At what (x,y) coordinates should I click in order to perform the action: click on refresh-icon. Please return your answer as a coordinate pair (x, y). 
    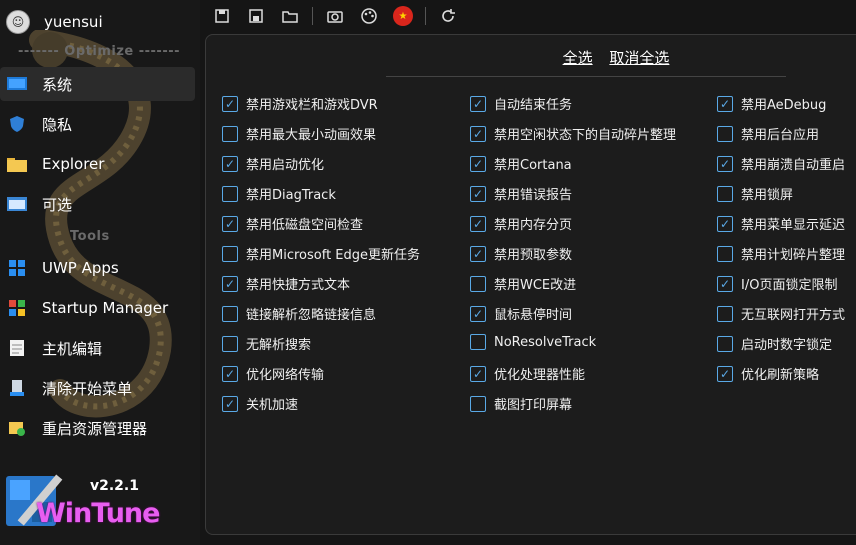
    Looking at the image, I should click on (448, 16).